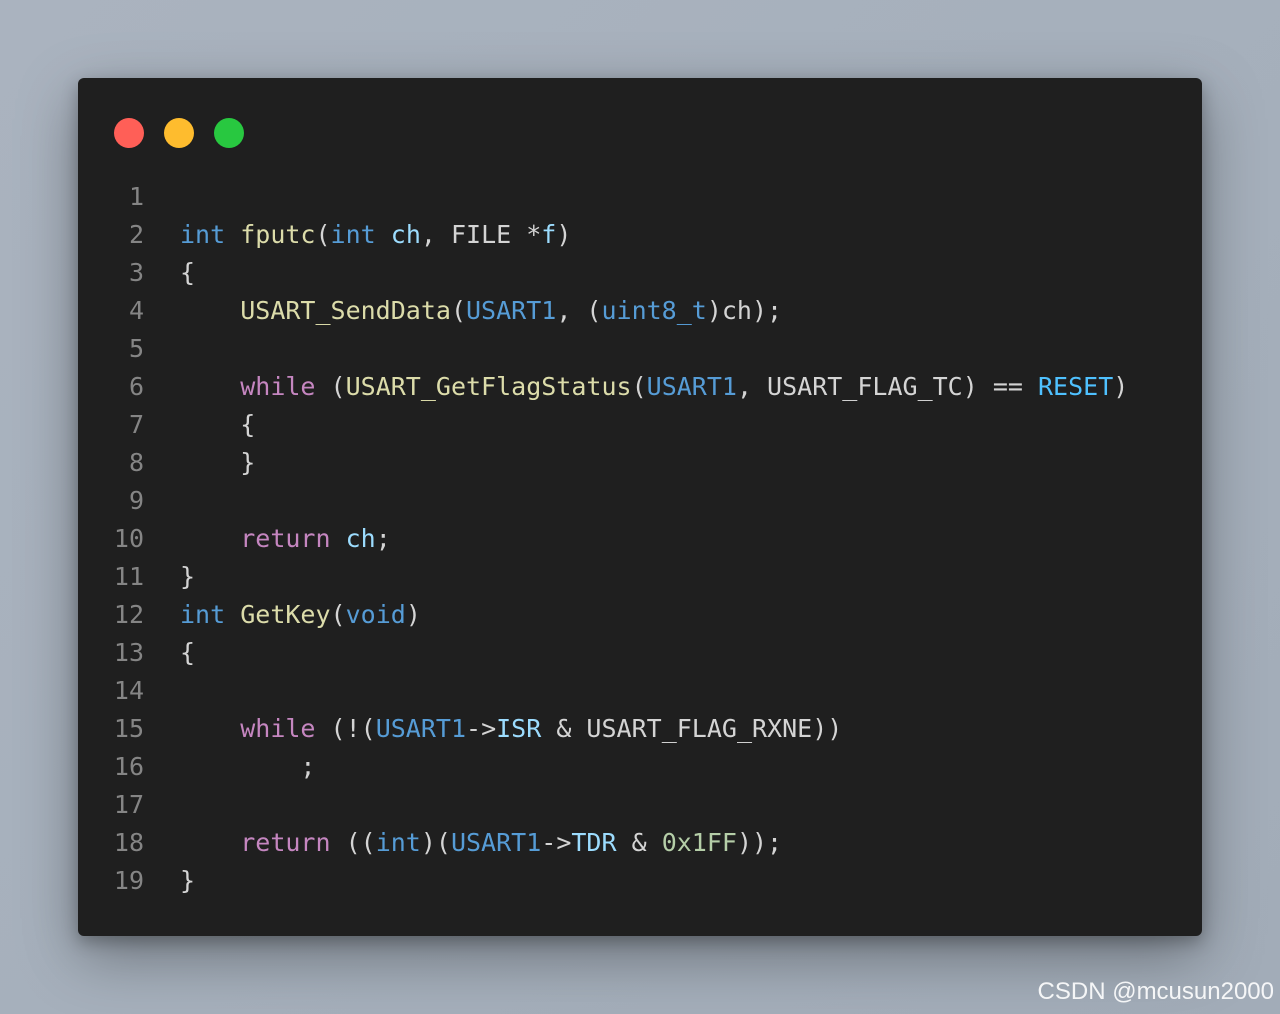 This screenshot has width=1280, height=1014. Describe the element at coordinates (136, 462) in the screenshot. I see `line-number: 8` at that location.